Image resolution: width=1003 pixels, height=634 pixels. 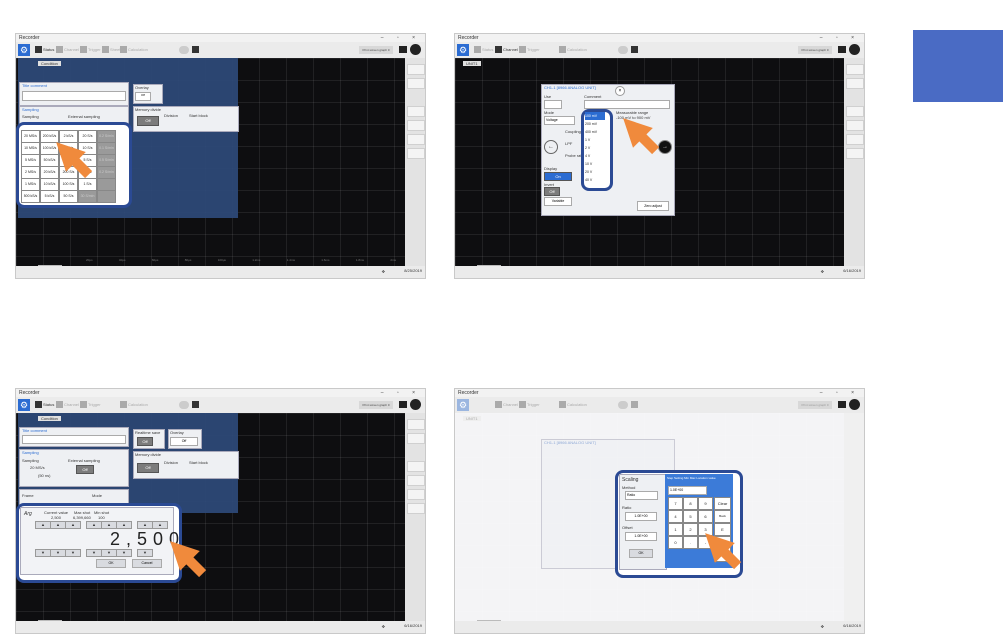 What do you see at coordinates (595, 148) in the screenshot?
I see `range-option: 2 V` at bounding box center [595, 148].